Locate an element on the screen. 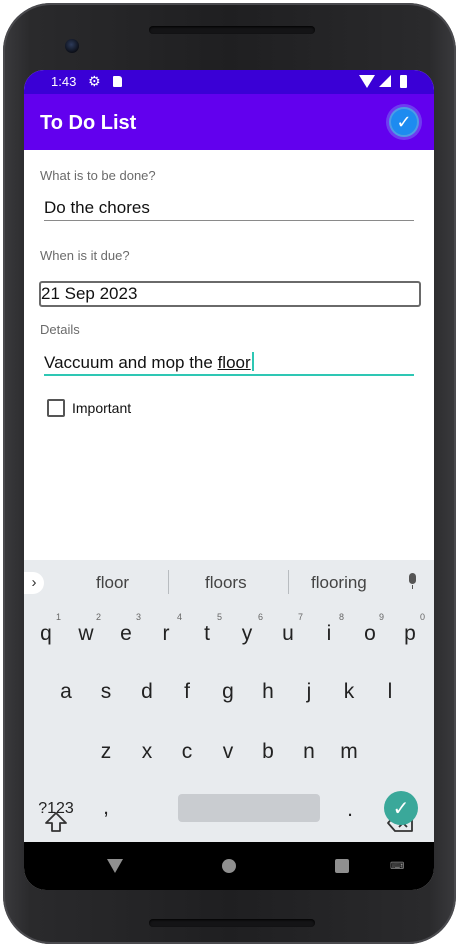  home-icon is located at coordinates (229, 866).